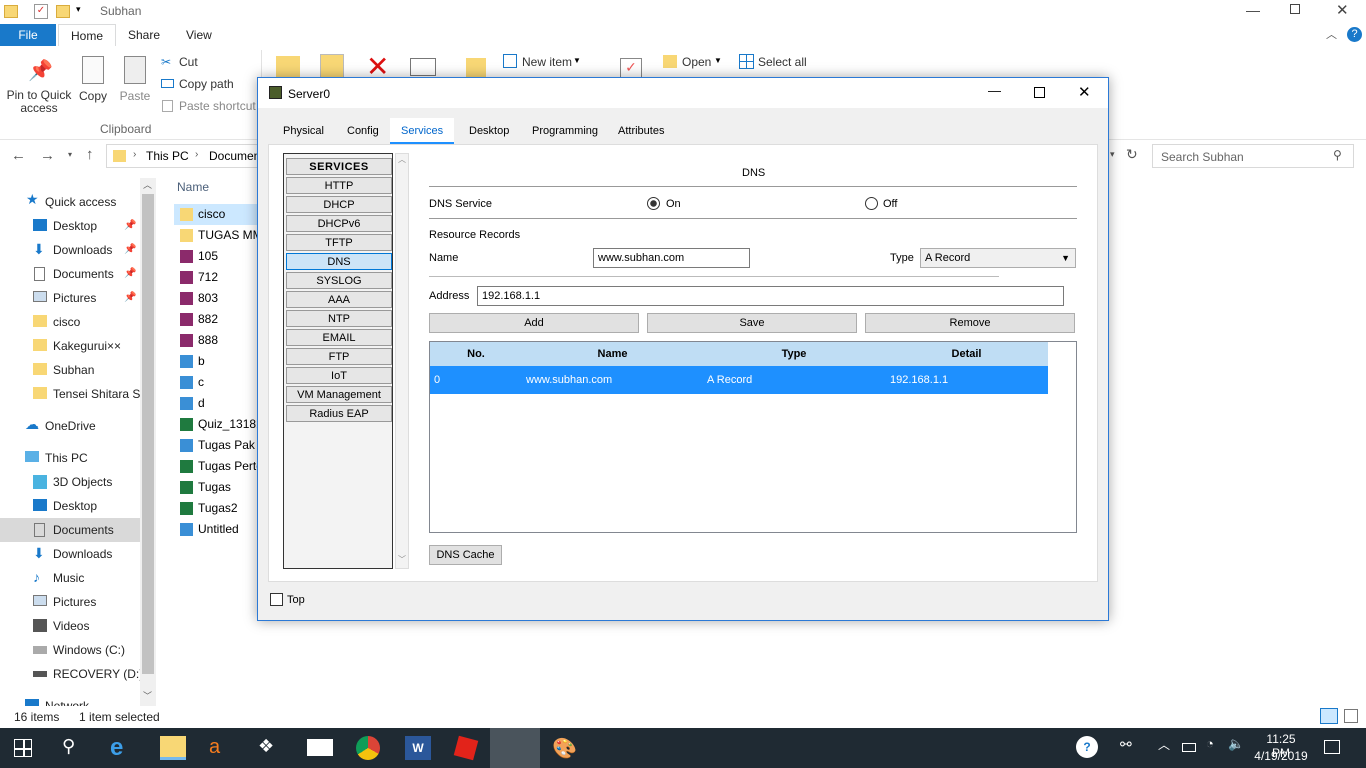 This screenshot has width=1366, height=768. Describe the element at coordinates (1112, 154) in the screenshot. I see `address-dropdown-icon: ▾` at that location.